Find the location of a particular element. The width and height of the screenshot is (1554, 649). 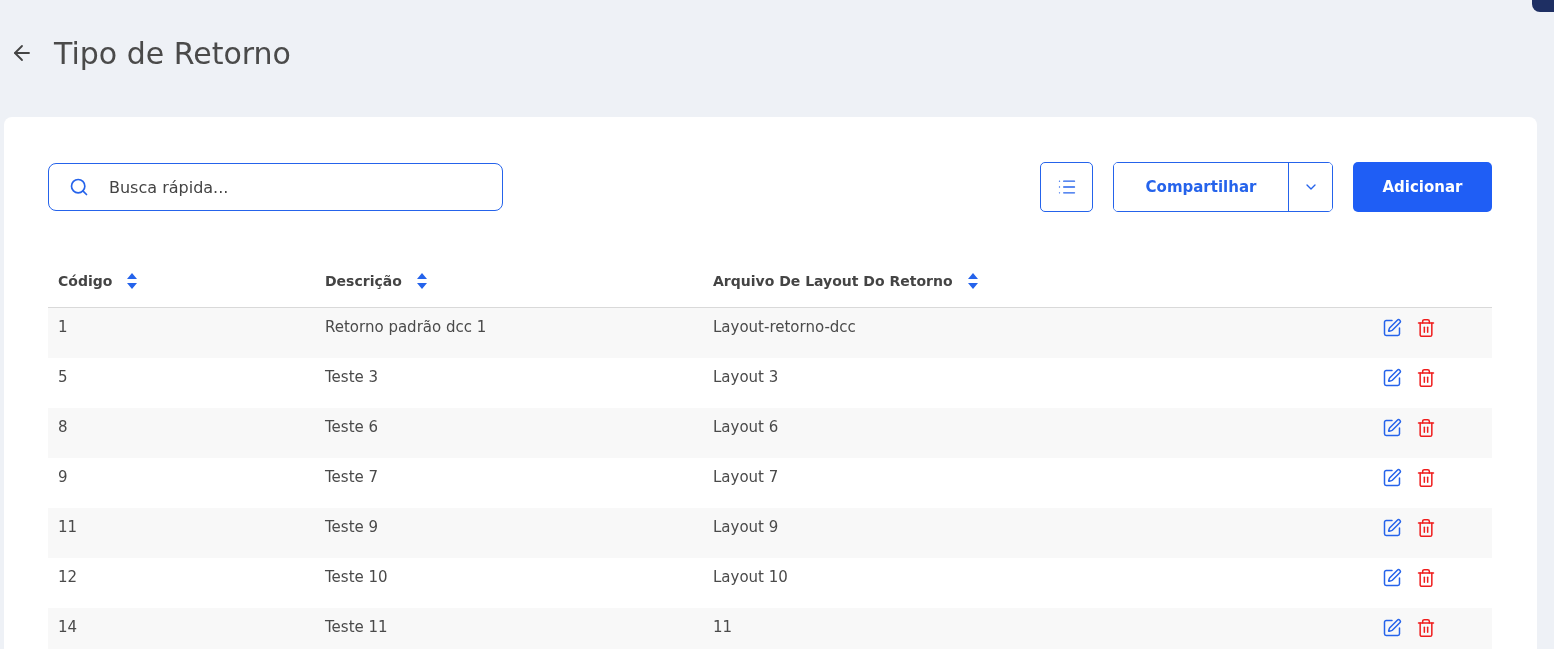

list-view-button is located at coordinates (1066, 187).